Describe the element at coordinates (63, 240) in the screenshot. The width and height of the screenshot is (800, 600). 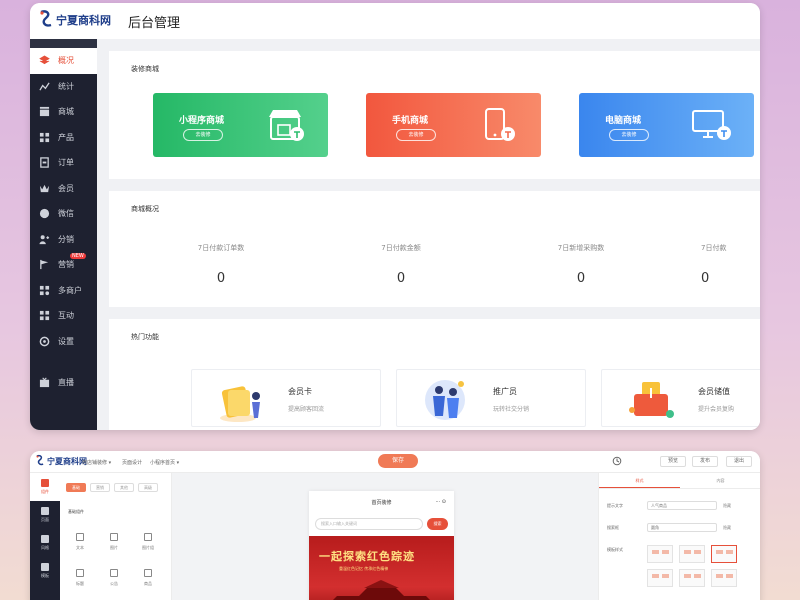
I see `sidebar-item-distribution: 分销` at that location.